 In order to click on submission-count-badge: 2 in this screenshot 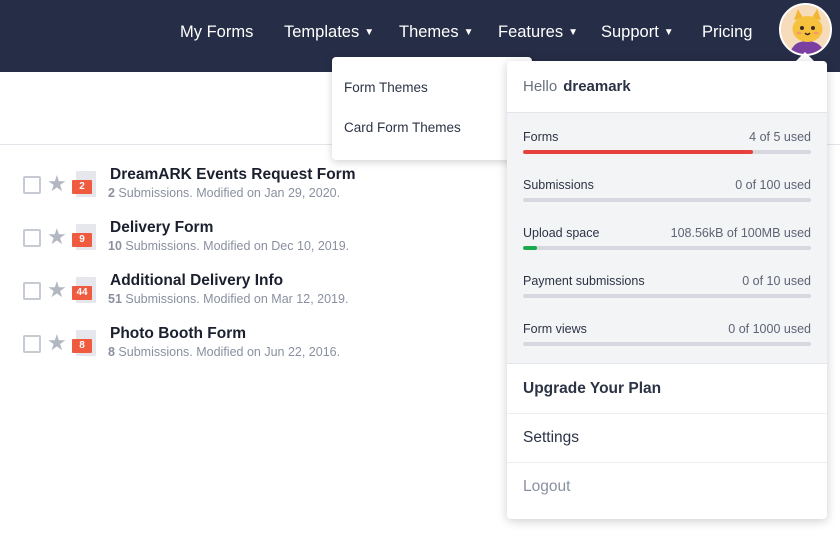, I will do `click(82, 187)`.